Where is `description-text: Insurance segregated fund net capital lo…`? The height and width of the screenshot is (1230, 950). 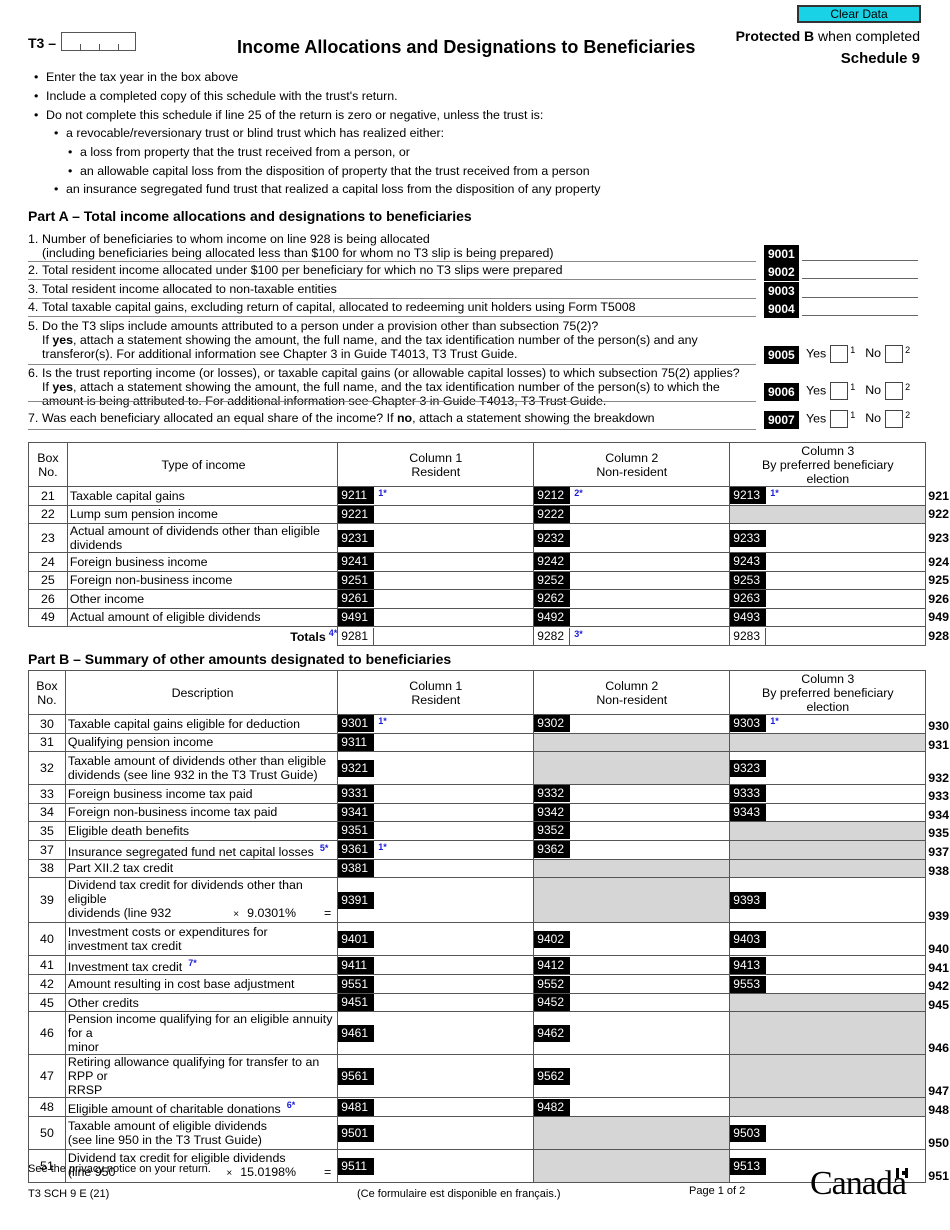 description-text: Insurance segregated fund net capital lo… is located at coordinates (190, 851).